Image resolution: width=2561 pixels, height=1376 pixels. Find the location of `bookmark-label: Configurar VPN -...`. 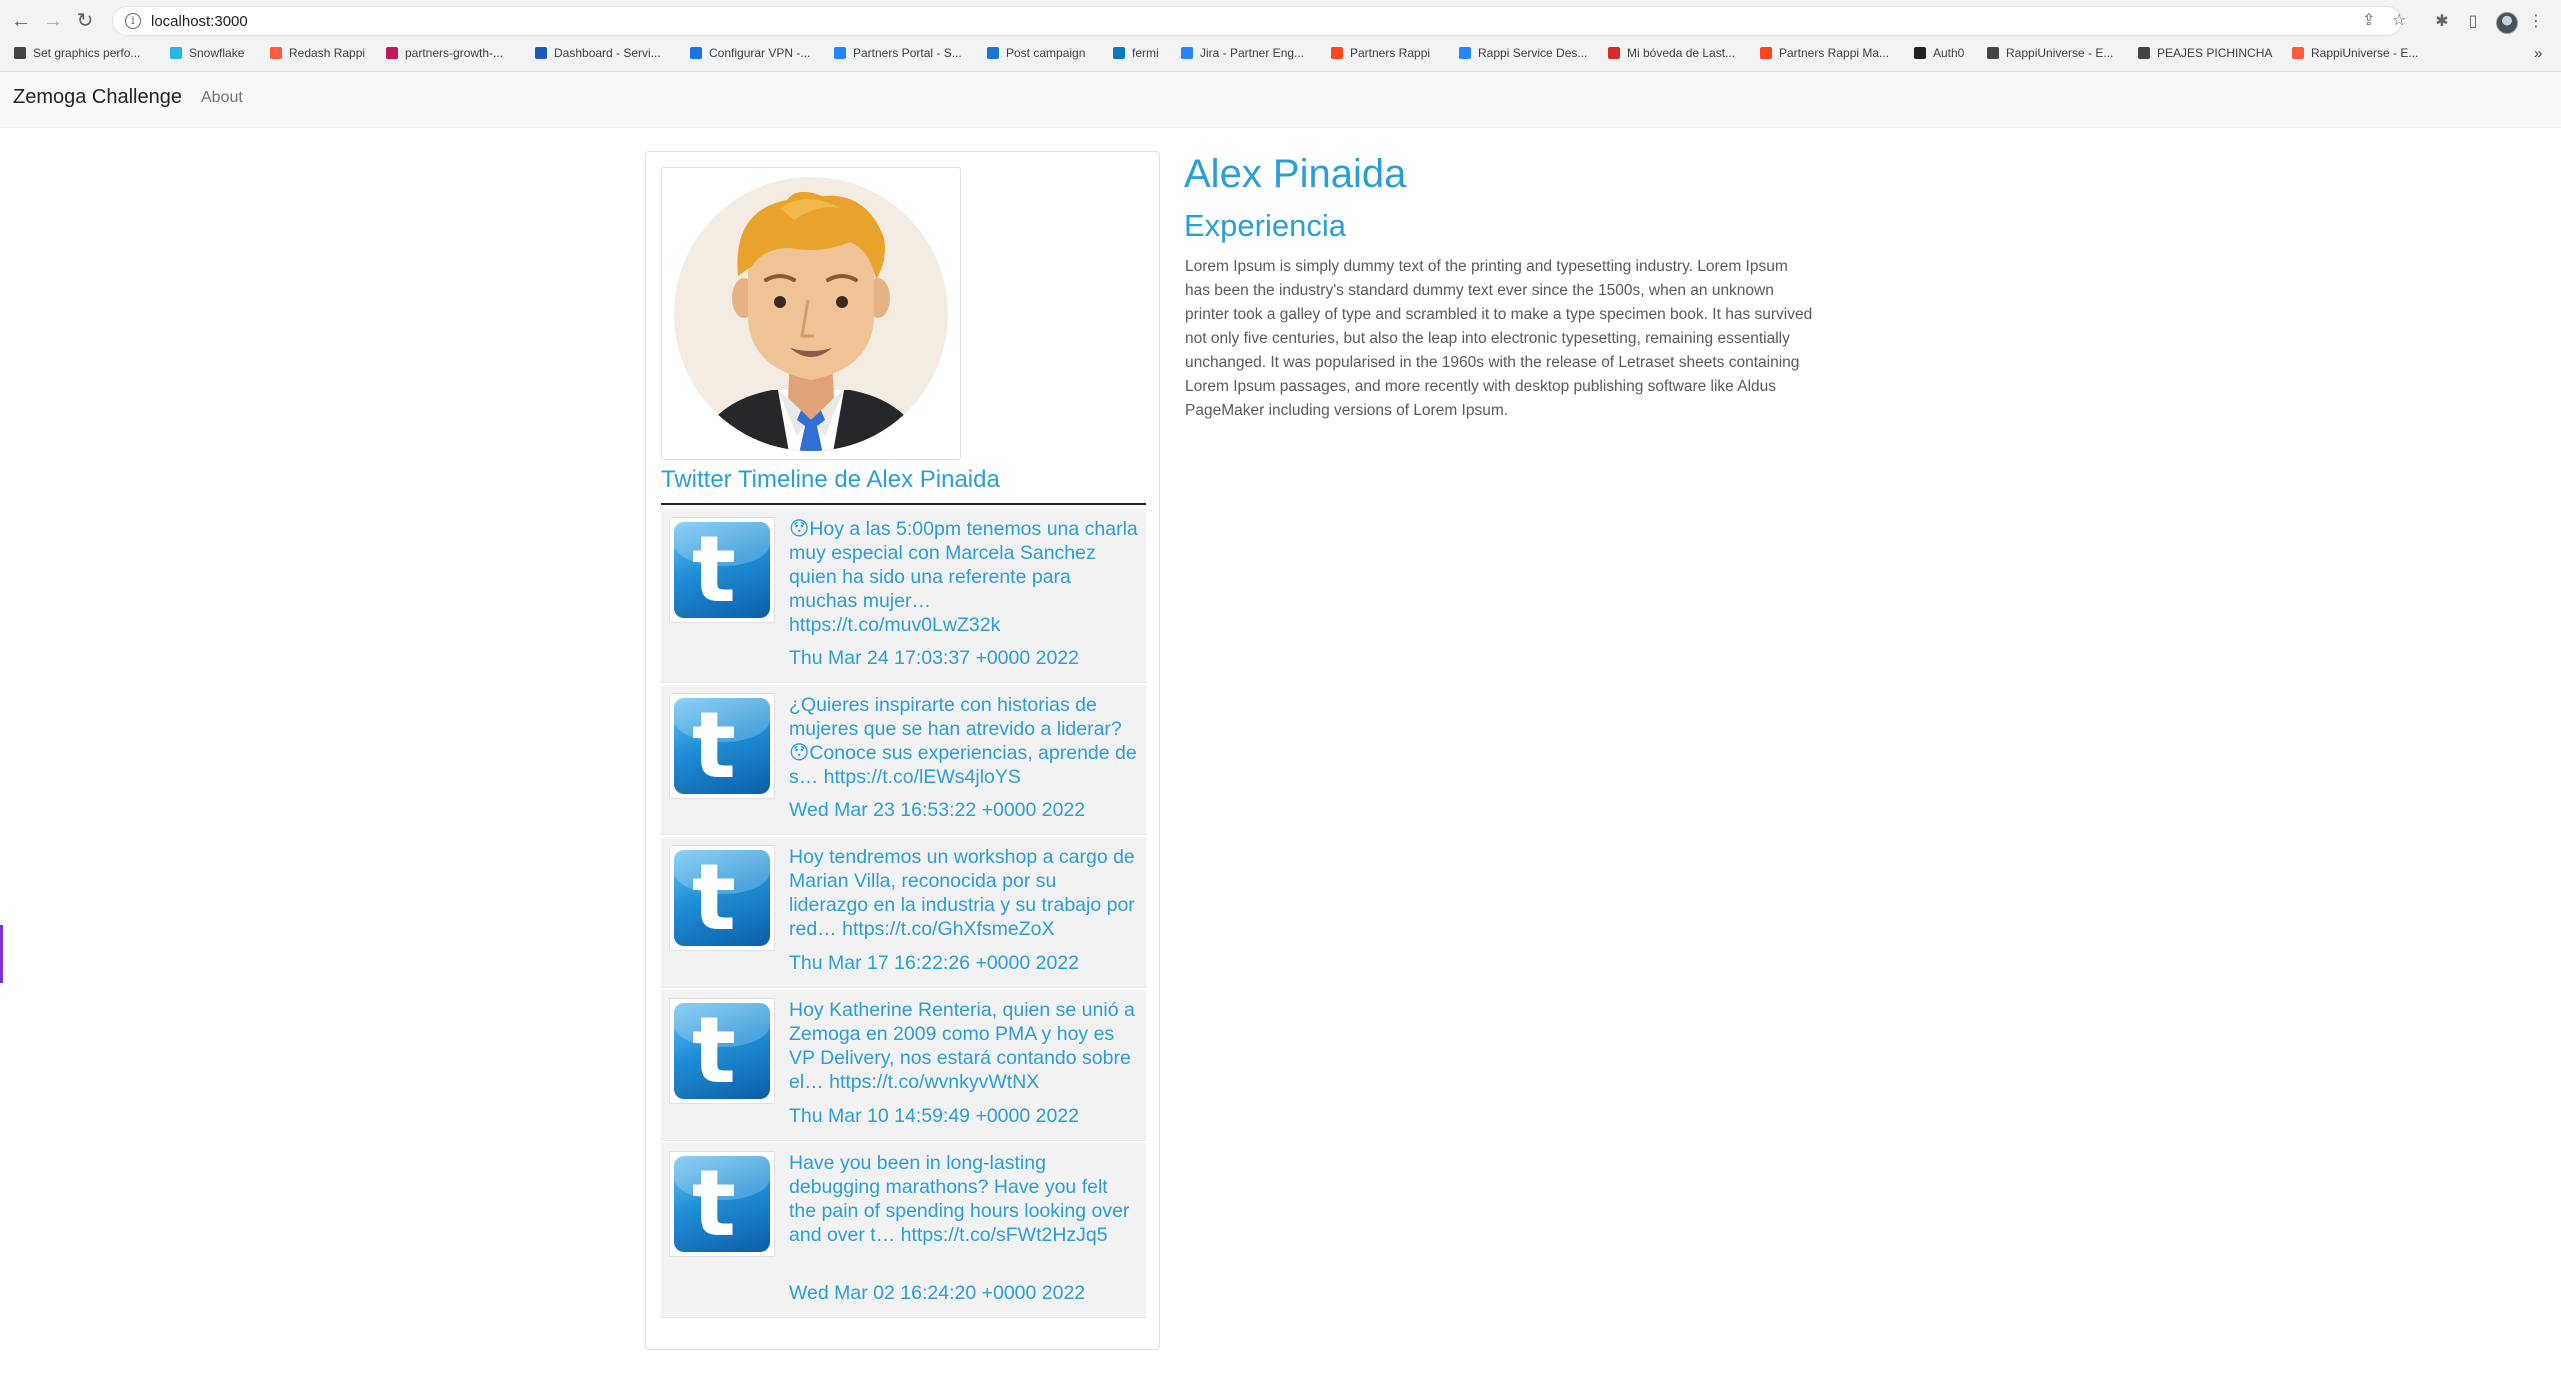

bookmark-label: Configurar VPN -... is located at coordinates (760, 53).